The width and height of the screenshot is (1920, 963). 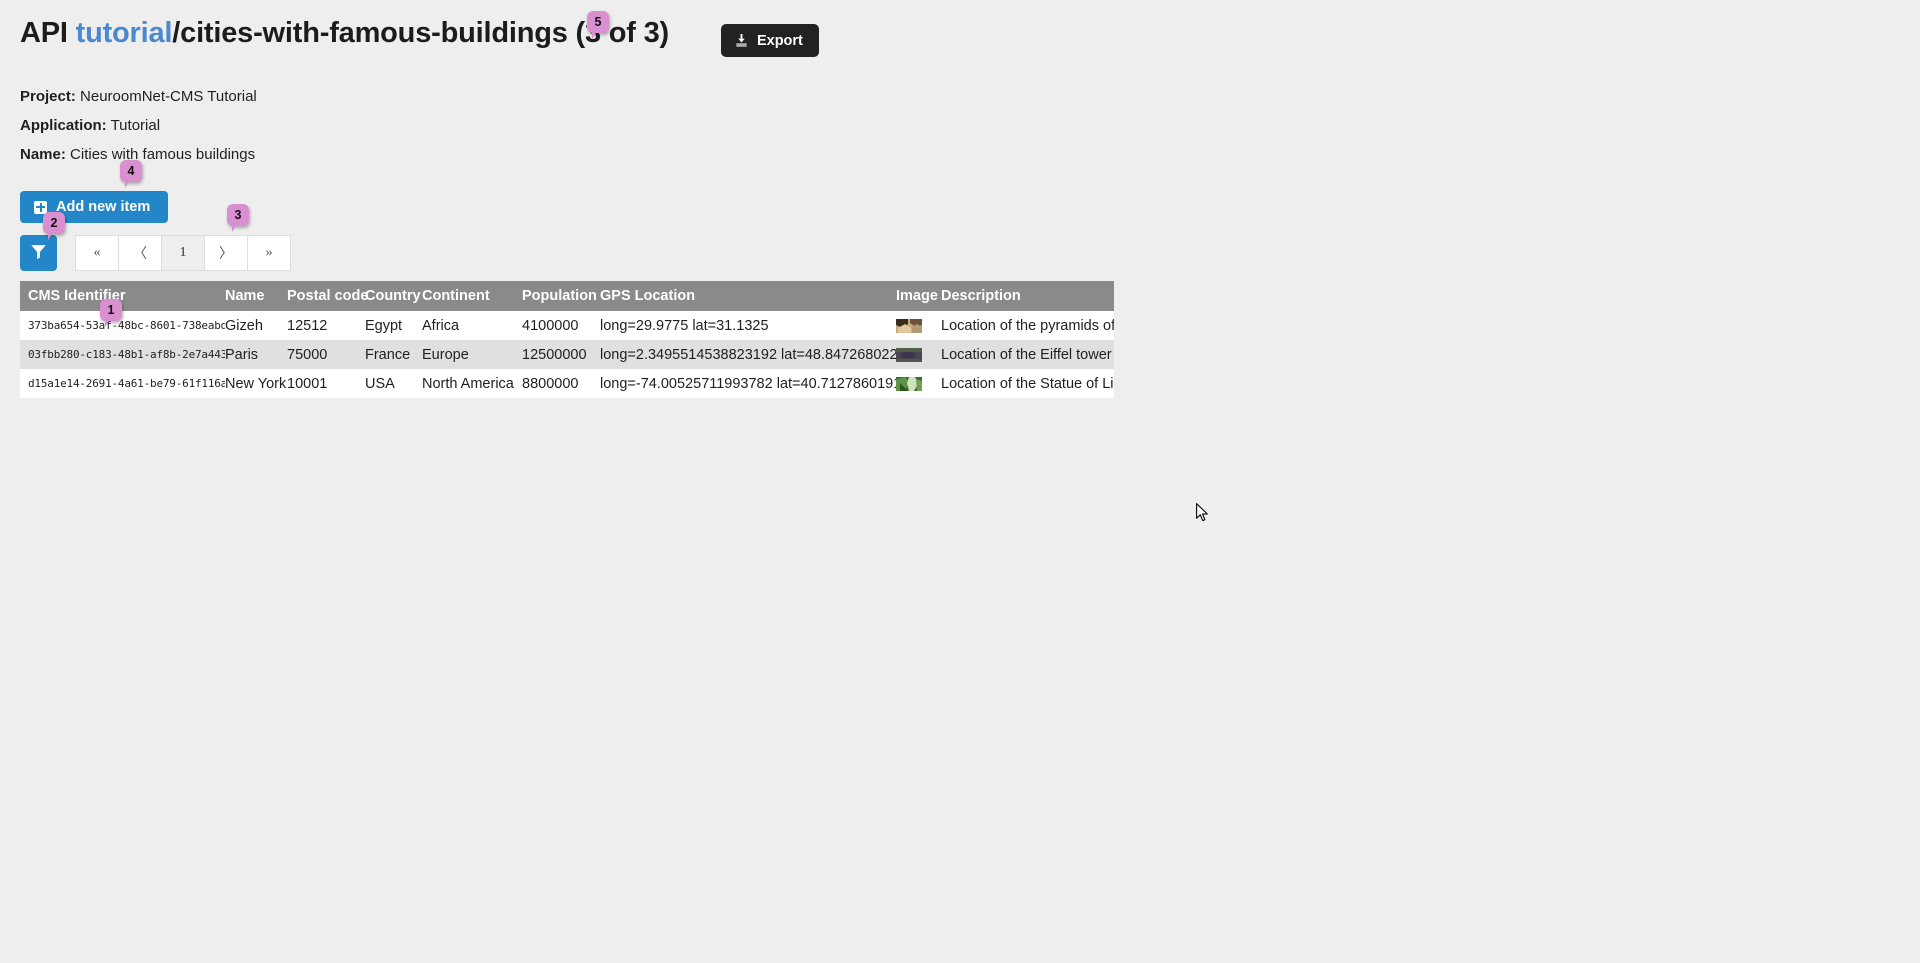 I want to click on column-header-image: Image, so click(x=918, y=296).